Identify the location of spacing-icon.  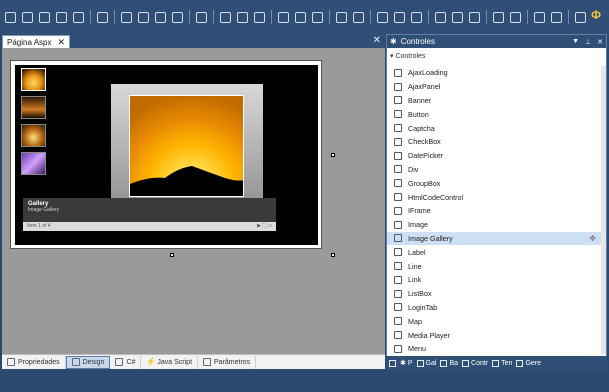
(341, 17).